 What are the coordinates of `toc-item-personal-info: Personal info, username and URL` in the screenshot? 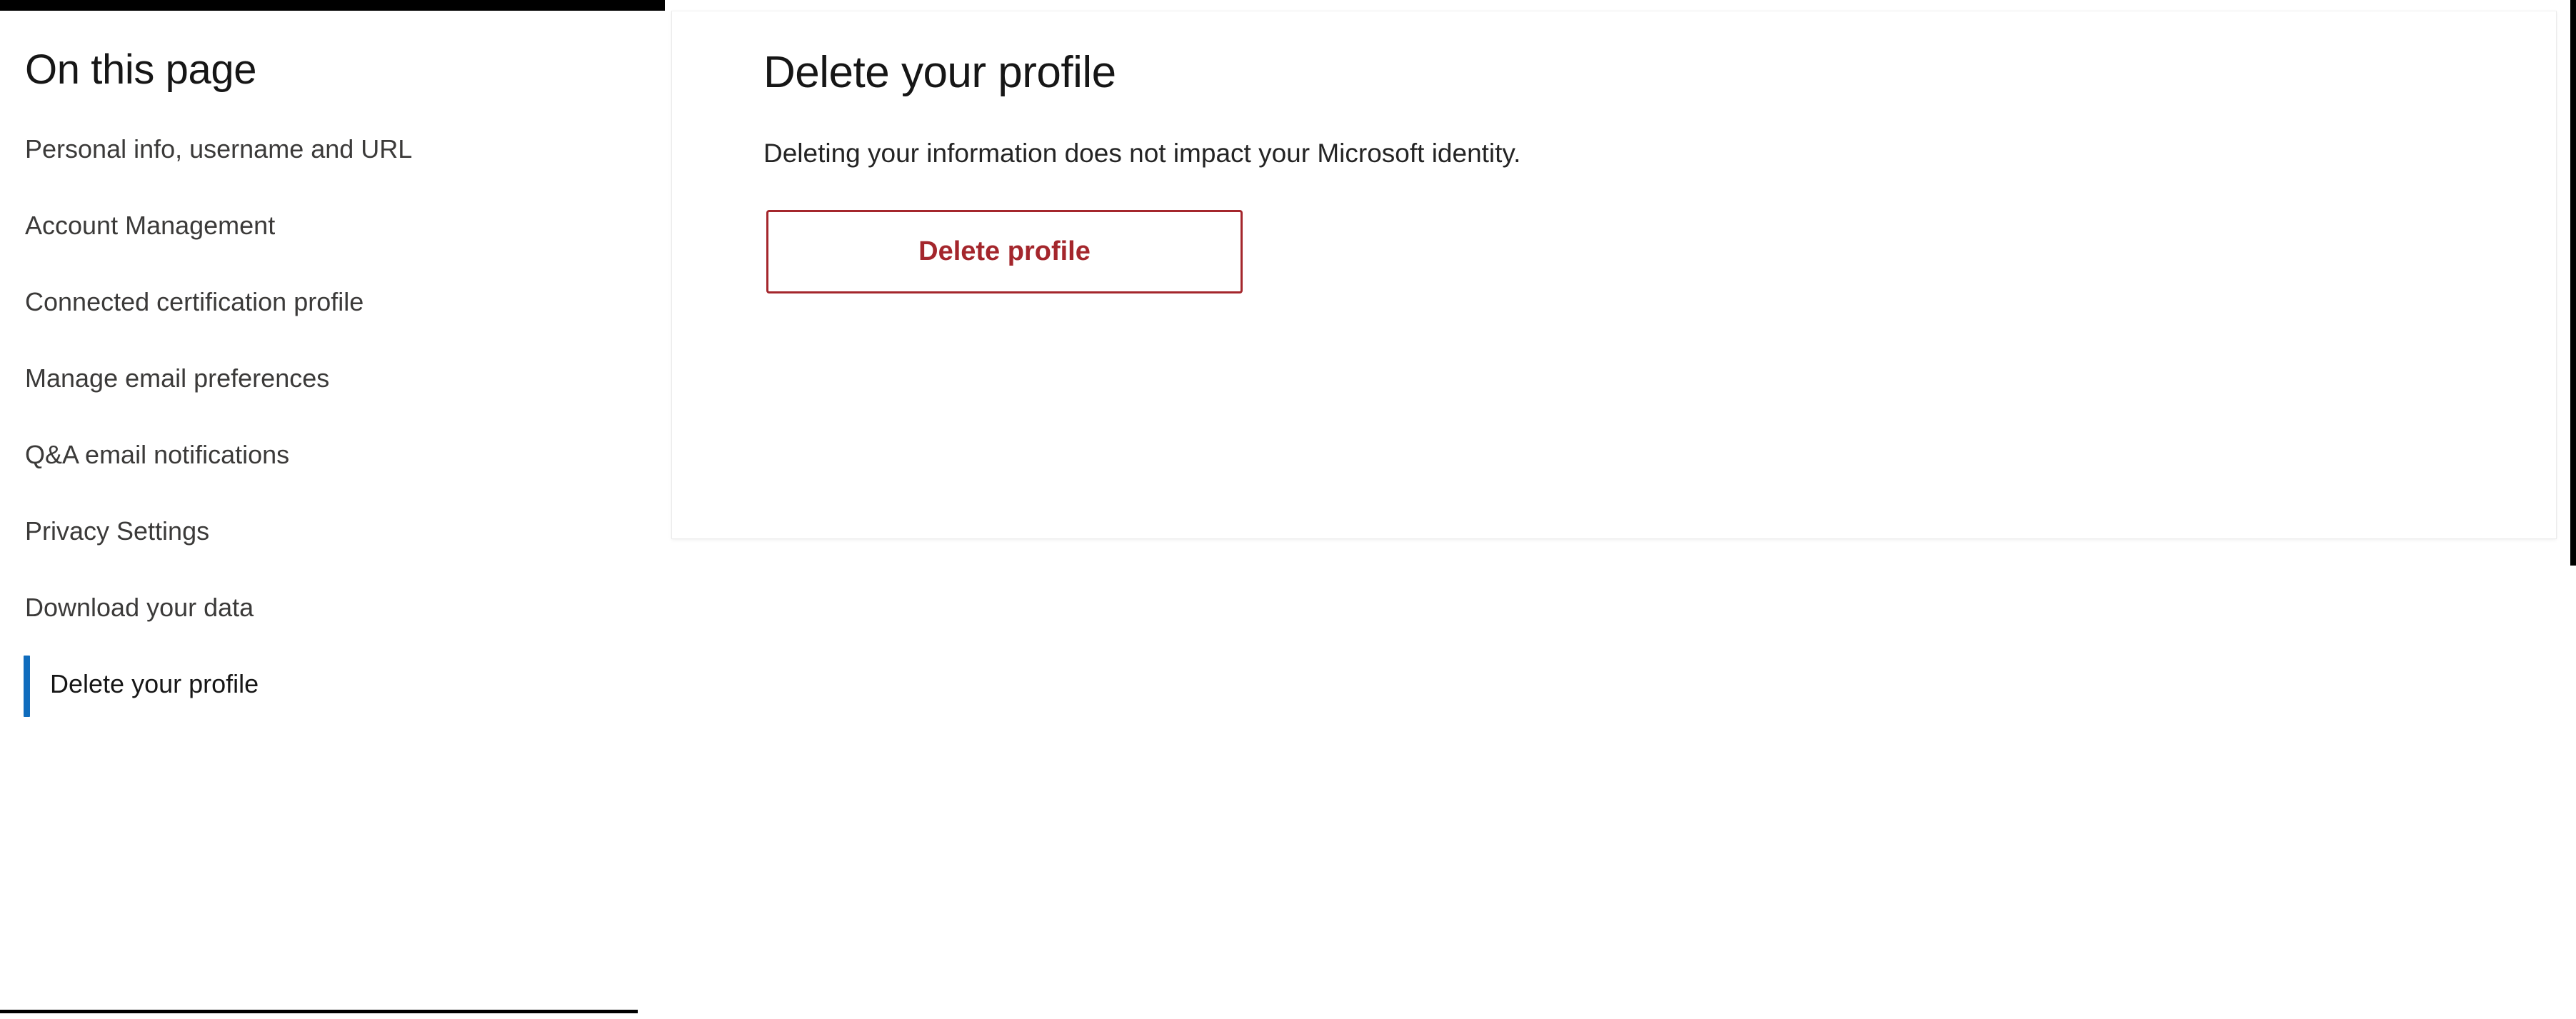 It's located at (332, 149).